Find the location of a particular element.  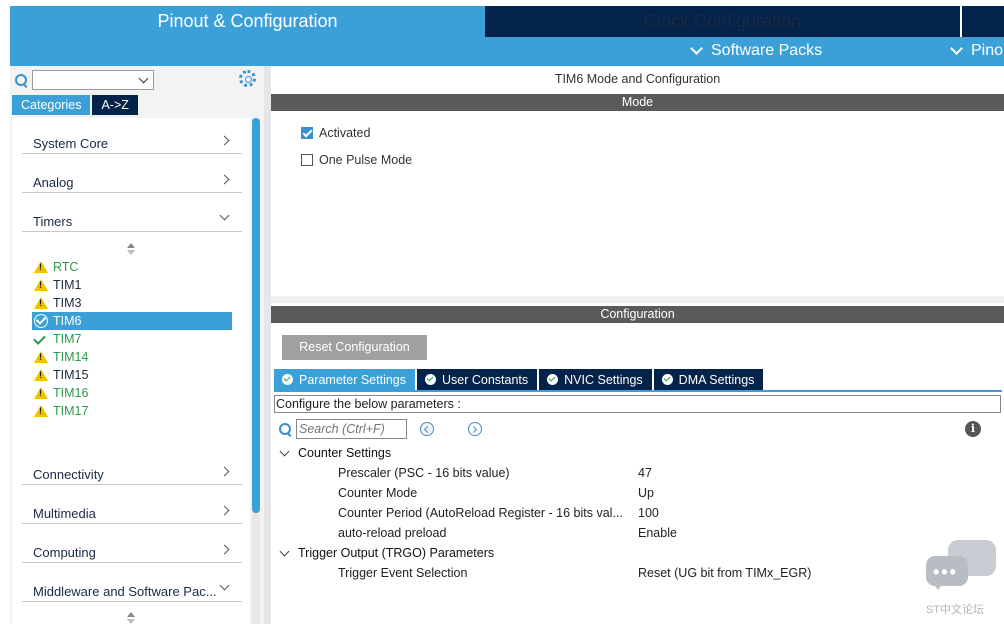

reset-configuration-button: Reset Configuration is located at coordinates (354, 347).